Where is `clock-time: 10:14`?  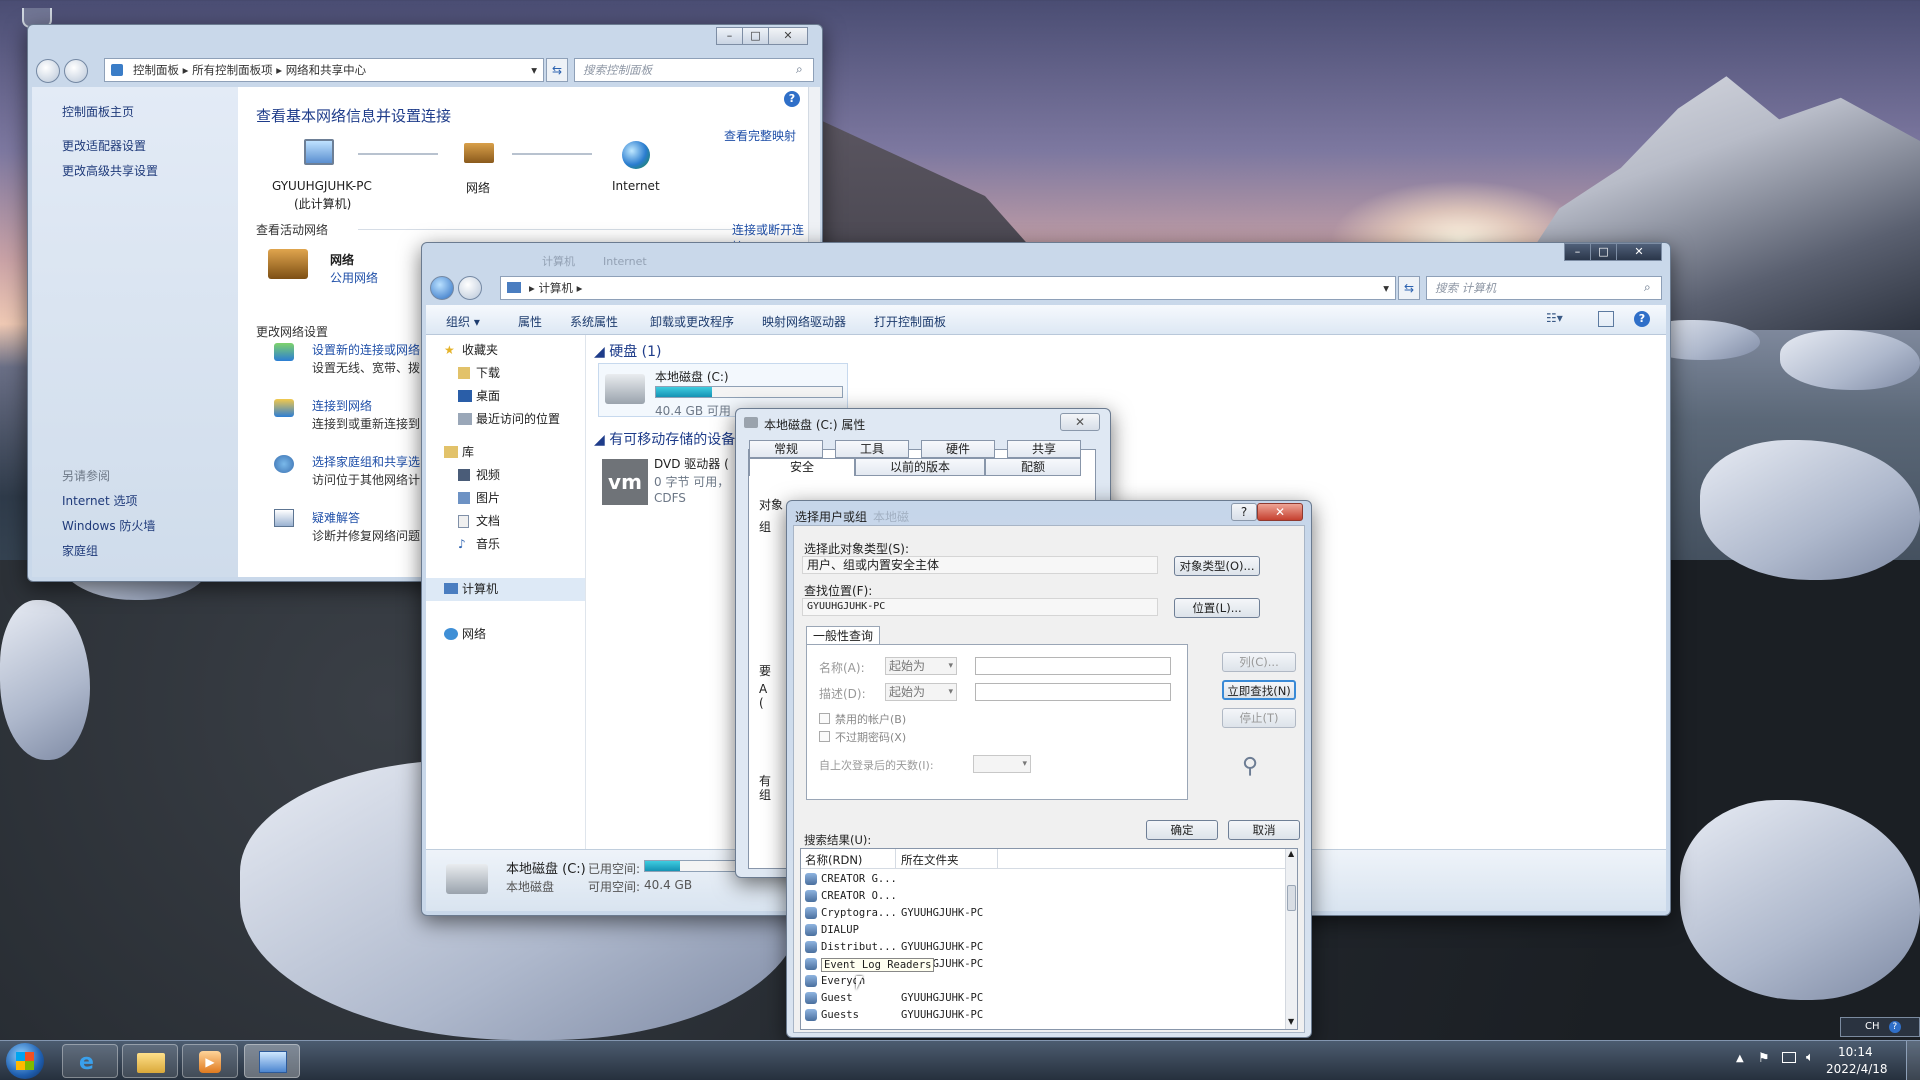 clock-time: 10:14 is located at coordinates (1855, 1052).